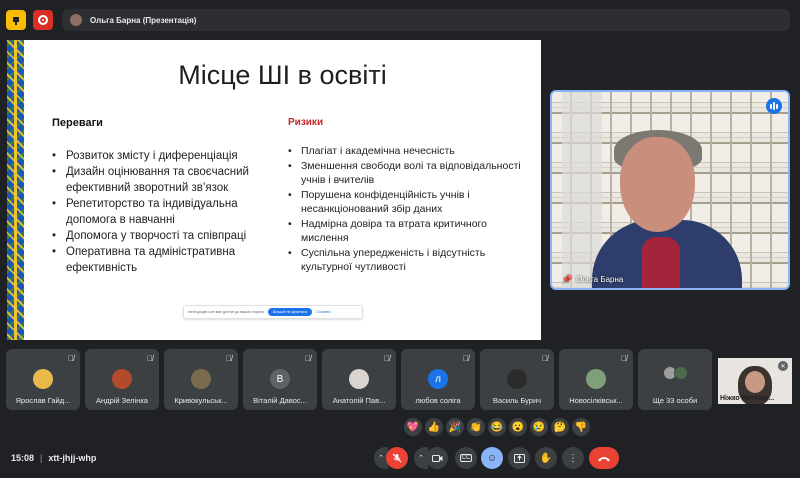 The image size is (800, 478). I want to click on speaker-tile: 📌 Ольга Барна, so click(670, 190).